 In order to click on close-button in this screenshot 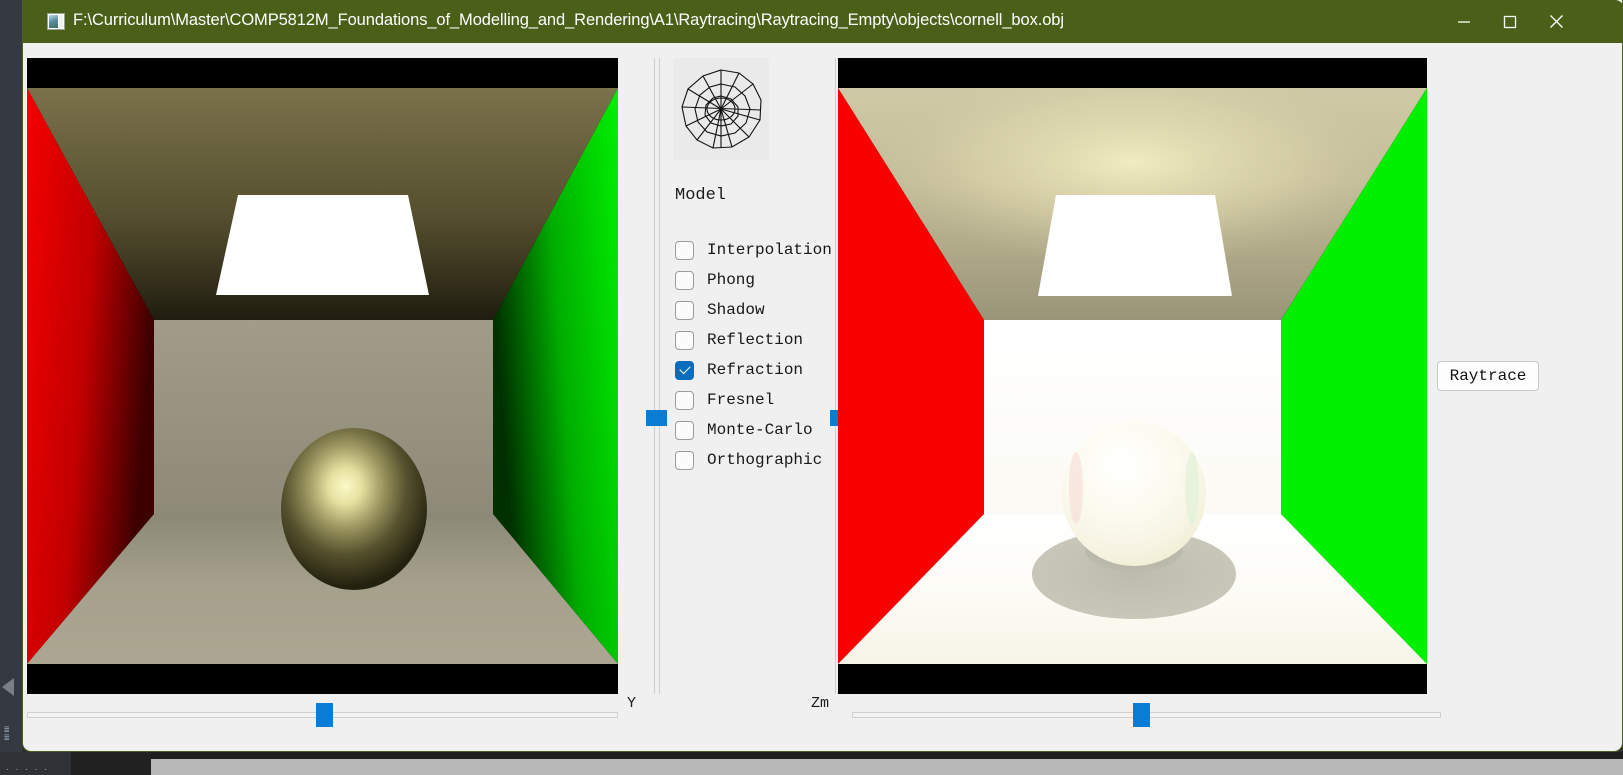, I will do `click(1556, 21)`.